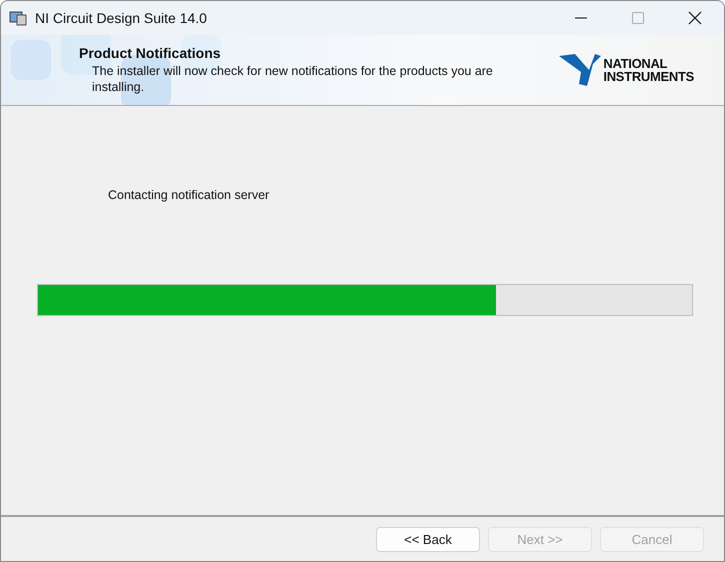 The width and height of the screenshot is (725, 562). What do you see at coordinates (428, 539) in the screenshot?
I see `wizard-button: << Back` at bounding box center [428, 539].